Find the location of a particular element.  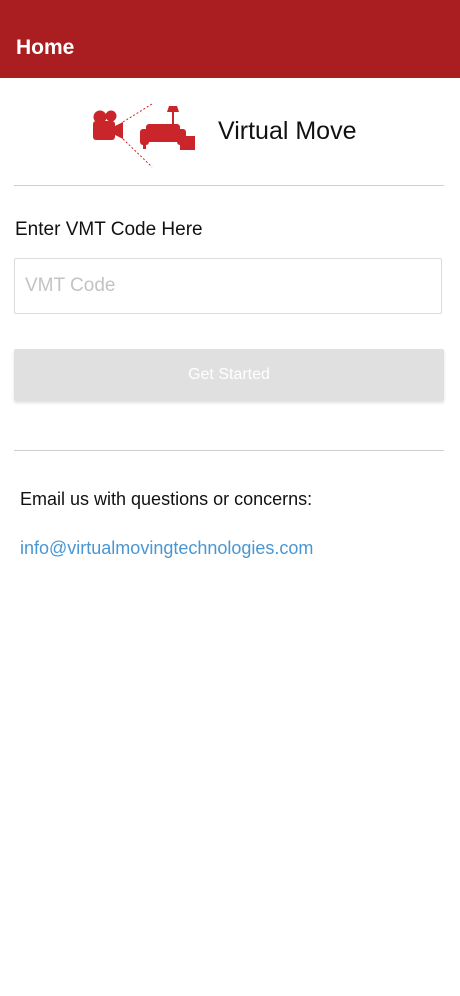

get-started-button: Get Started is located at coordinates (229, 375).